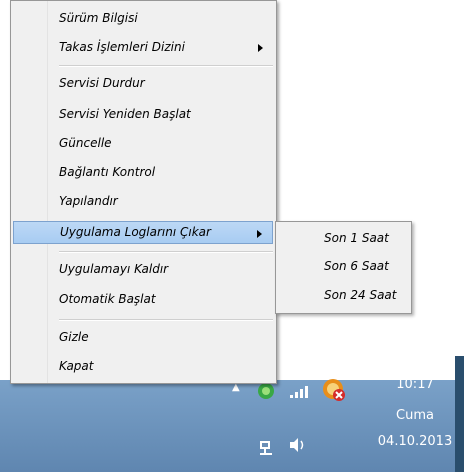 The image size is (464, 472). Describe the element at coordinates (107, 299) in the screenshot. I see `menu-item-label: Otomatik Başlat` at that location.